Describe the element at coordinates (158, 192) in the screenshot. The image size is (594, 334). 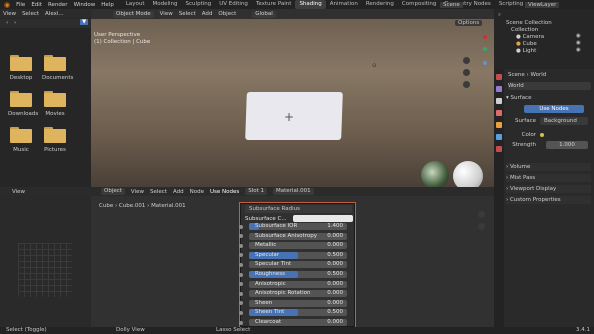
I see `shader-header-select: Select` at that location.